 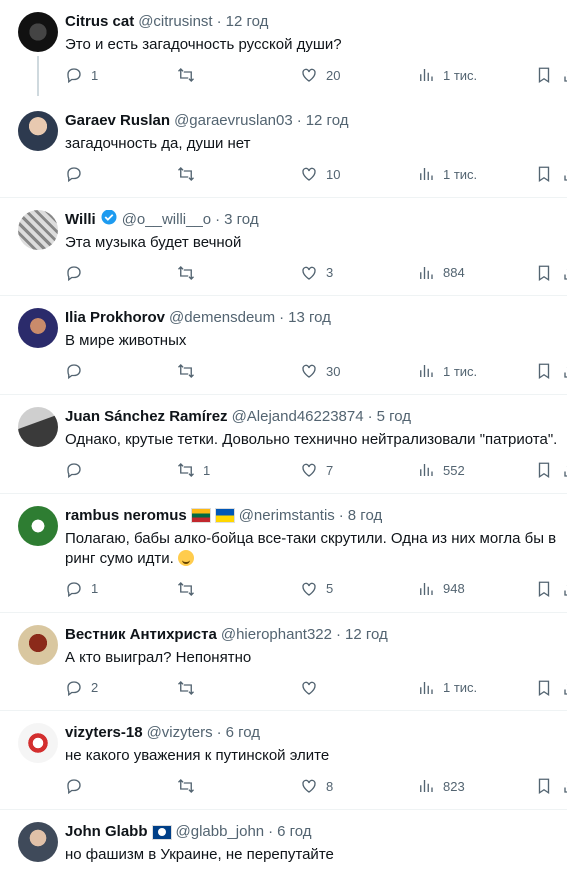 What do you see at coordinates (426, 371) in the screenshot?
I see `views-icon` at bounding box center [426, 371].